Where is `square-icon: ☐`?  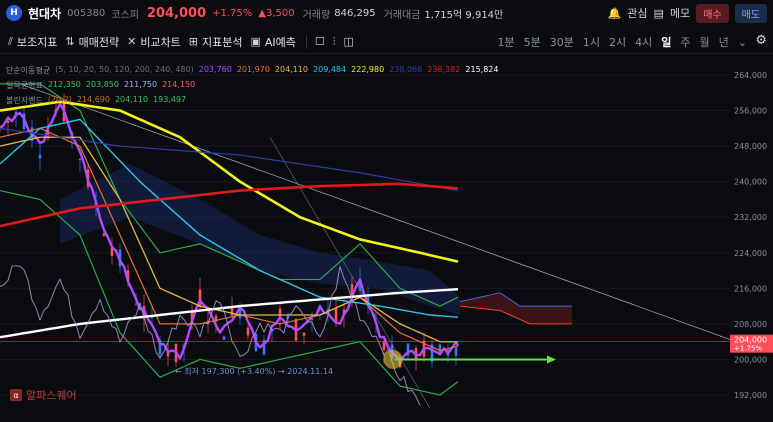
square-icon: ☐ is located at coordinates (319, 41).